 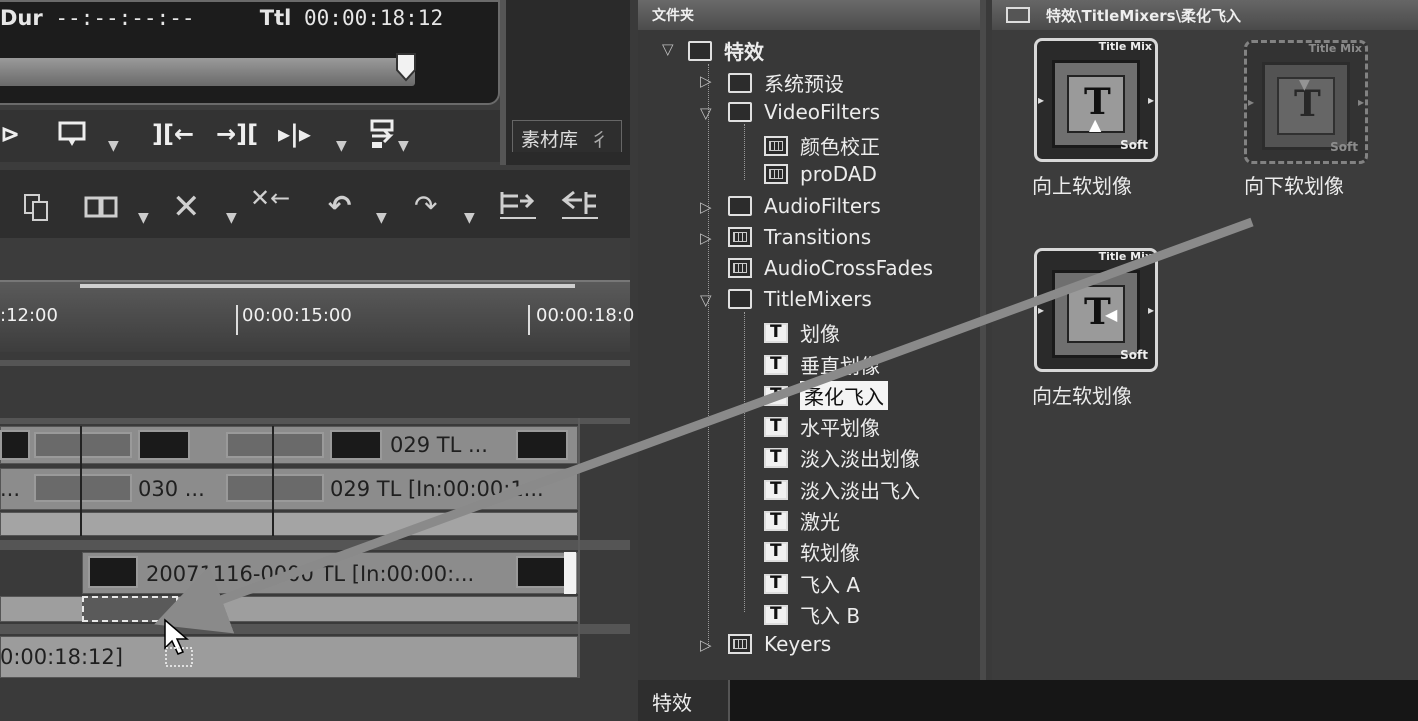 I want to click on paste-icon, so click(x=36, y=209).